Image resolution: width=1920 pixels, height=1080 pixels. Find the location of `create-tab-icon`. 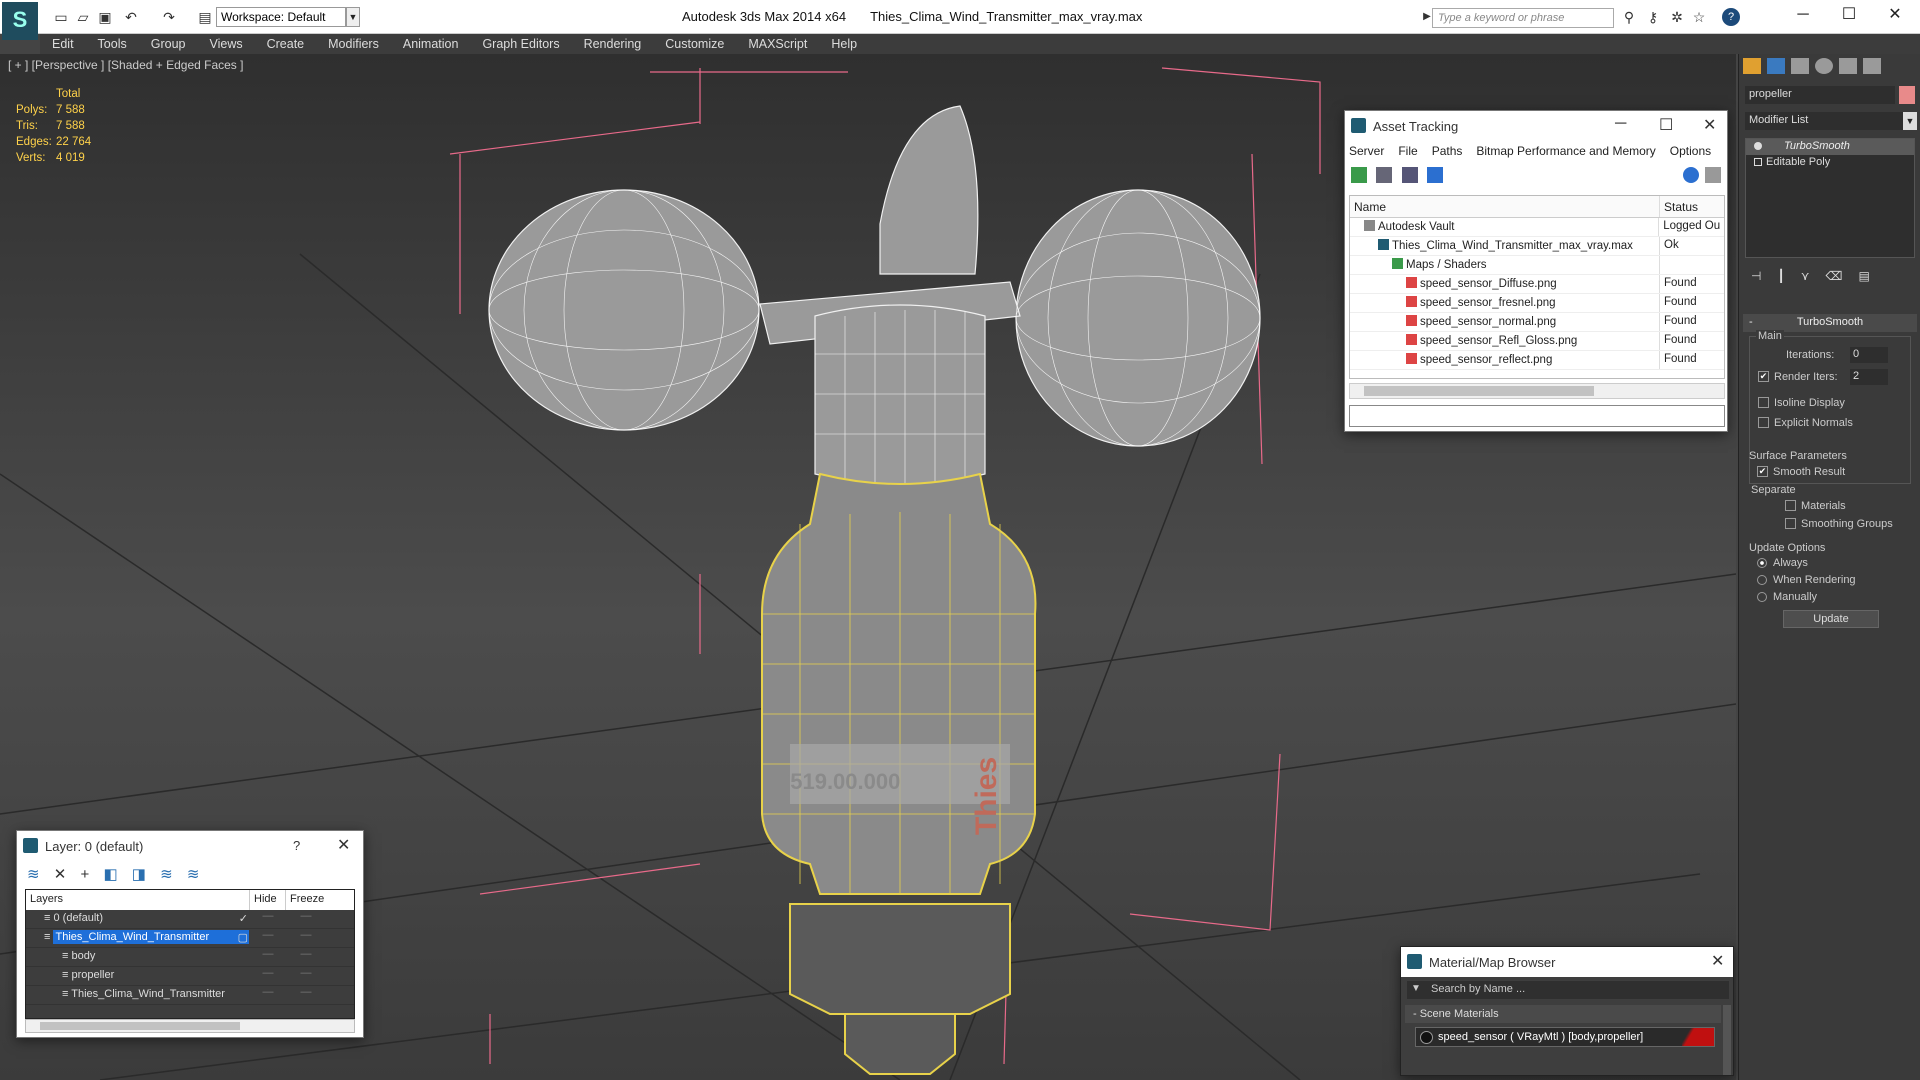

create-tab-icon is located at coordinates (1752, 66).